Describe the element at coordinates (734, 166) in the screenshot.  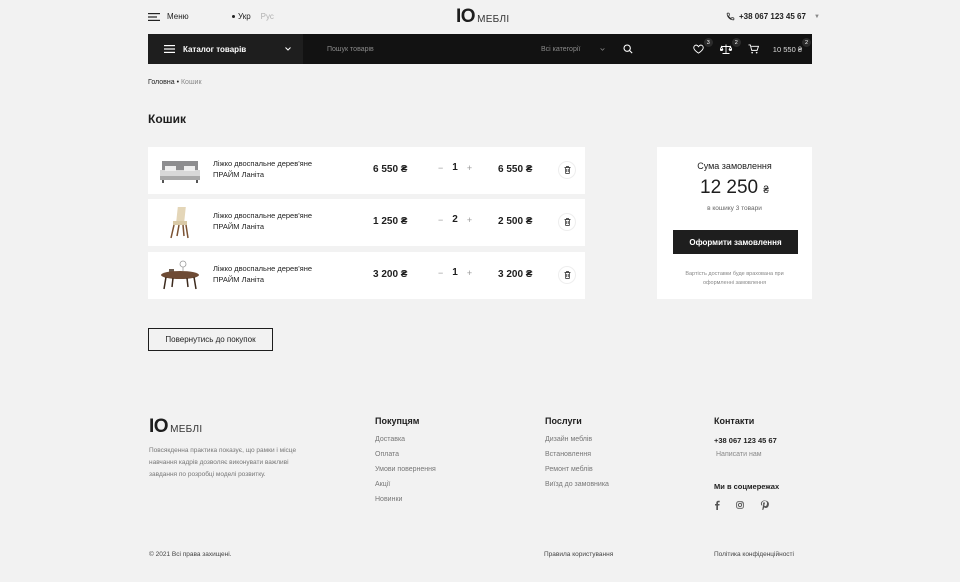
I see `summary-title: Сума замовлення` at that location.